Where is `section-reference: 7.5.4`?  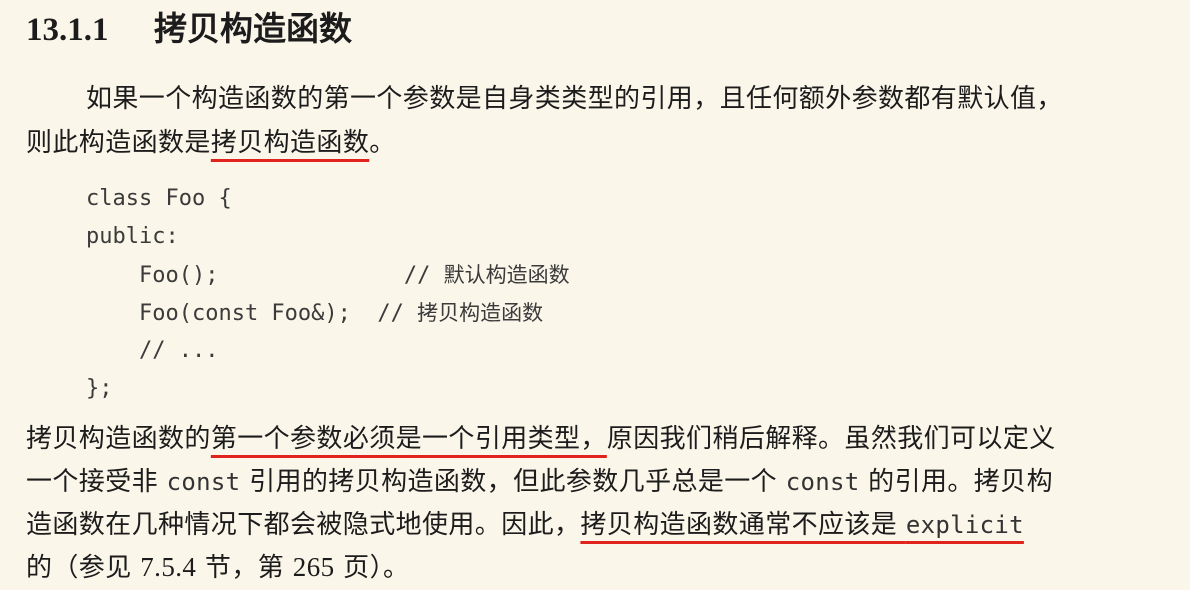
section-reference: 7.5.4 is located at coordinates (168, 567).